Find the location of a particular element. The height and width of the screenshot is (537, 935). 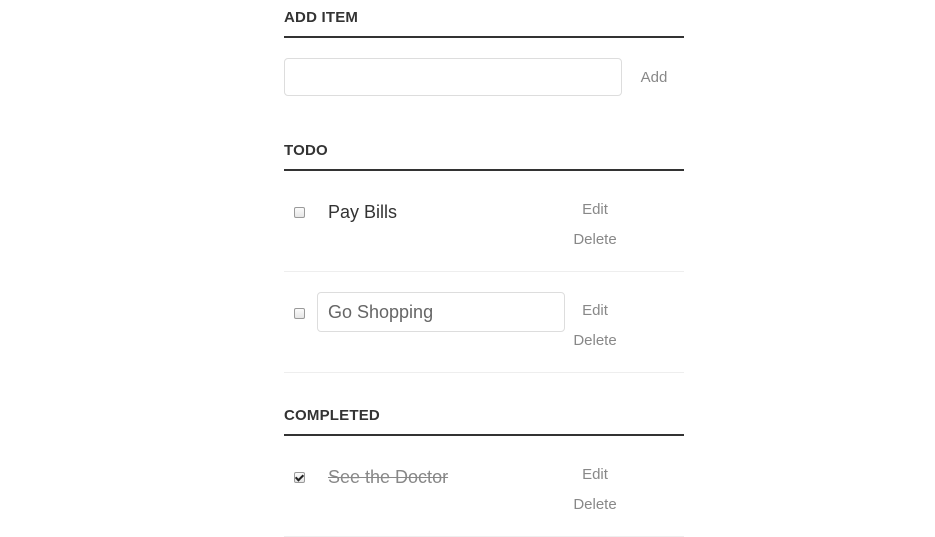

list-item: Edit Delete is located at coordinates (484, 322).